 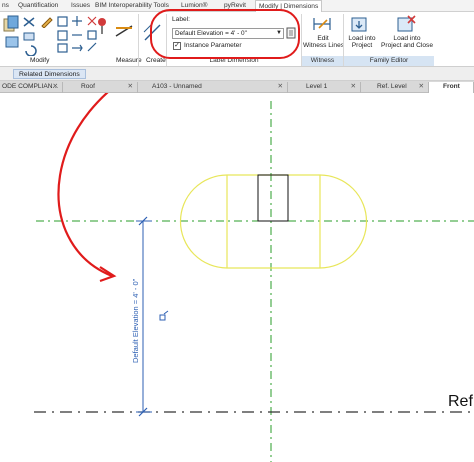 What do you see at coordinates (77, 21) in the screenshot?
I see `offset-icon` at bounding box center [77, 21].